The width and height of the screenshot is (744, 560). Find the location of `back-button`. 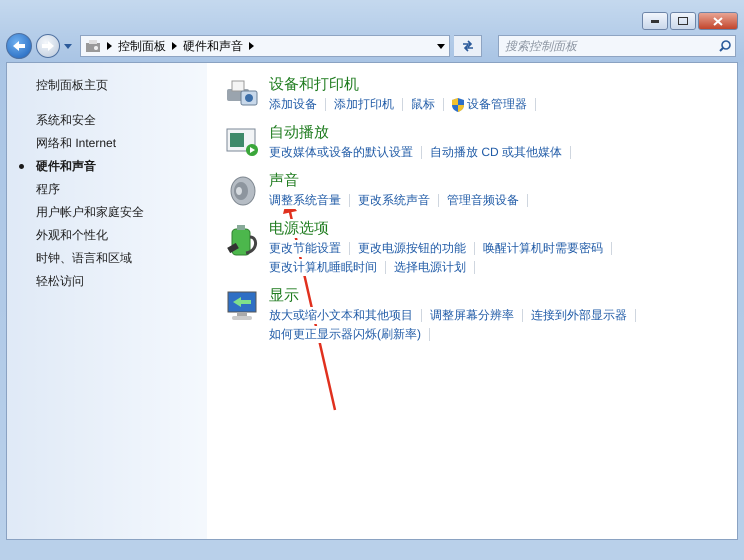

back-button is located at coordinates (19, 46).